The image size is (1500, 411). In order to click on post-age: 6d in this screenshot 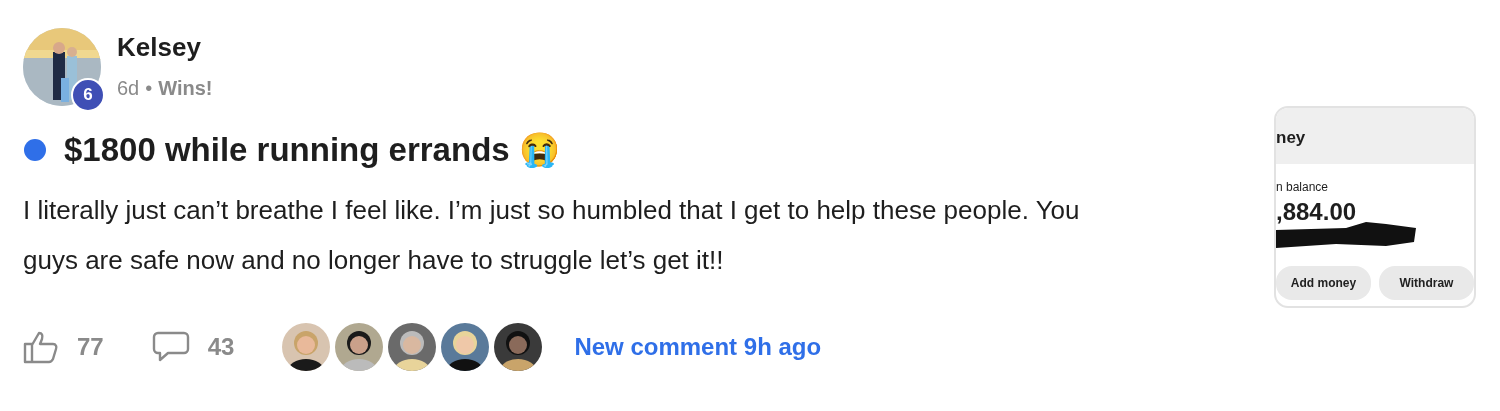, I will do `click(128, 88)`.